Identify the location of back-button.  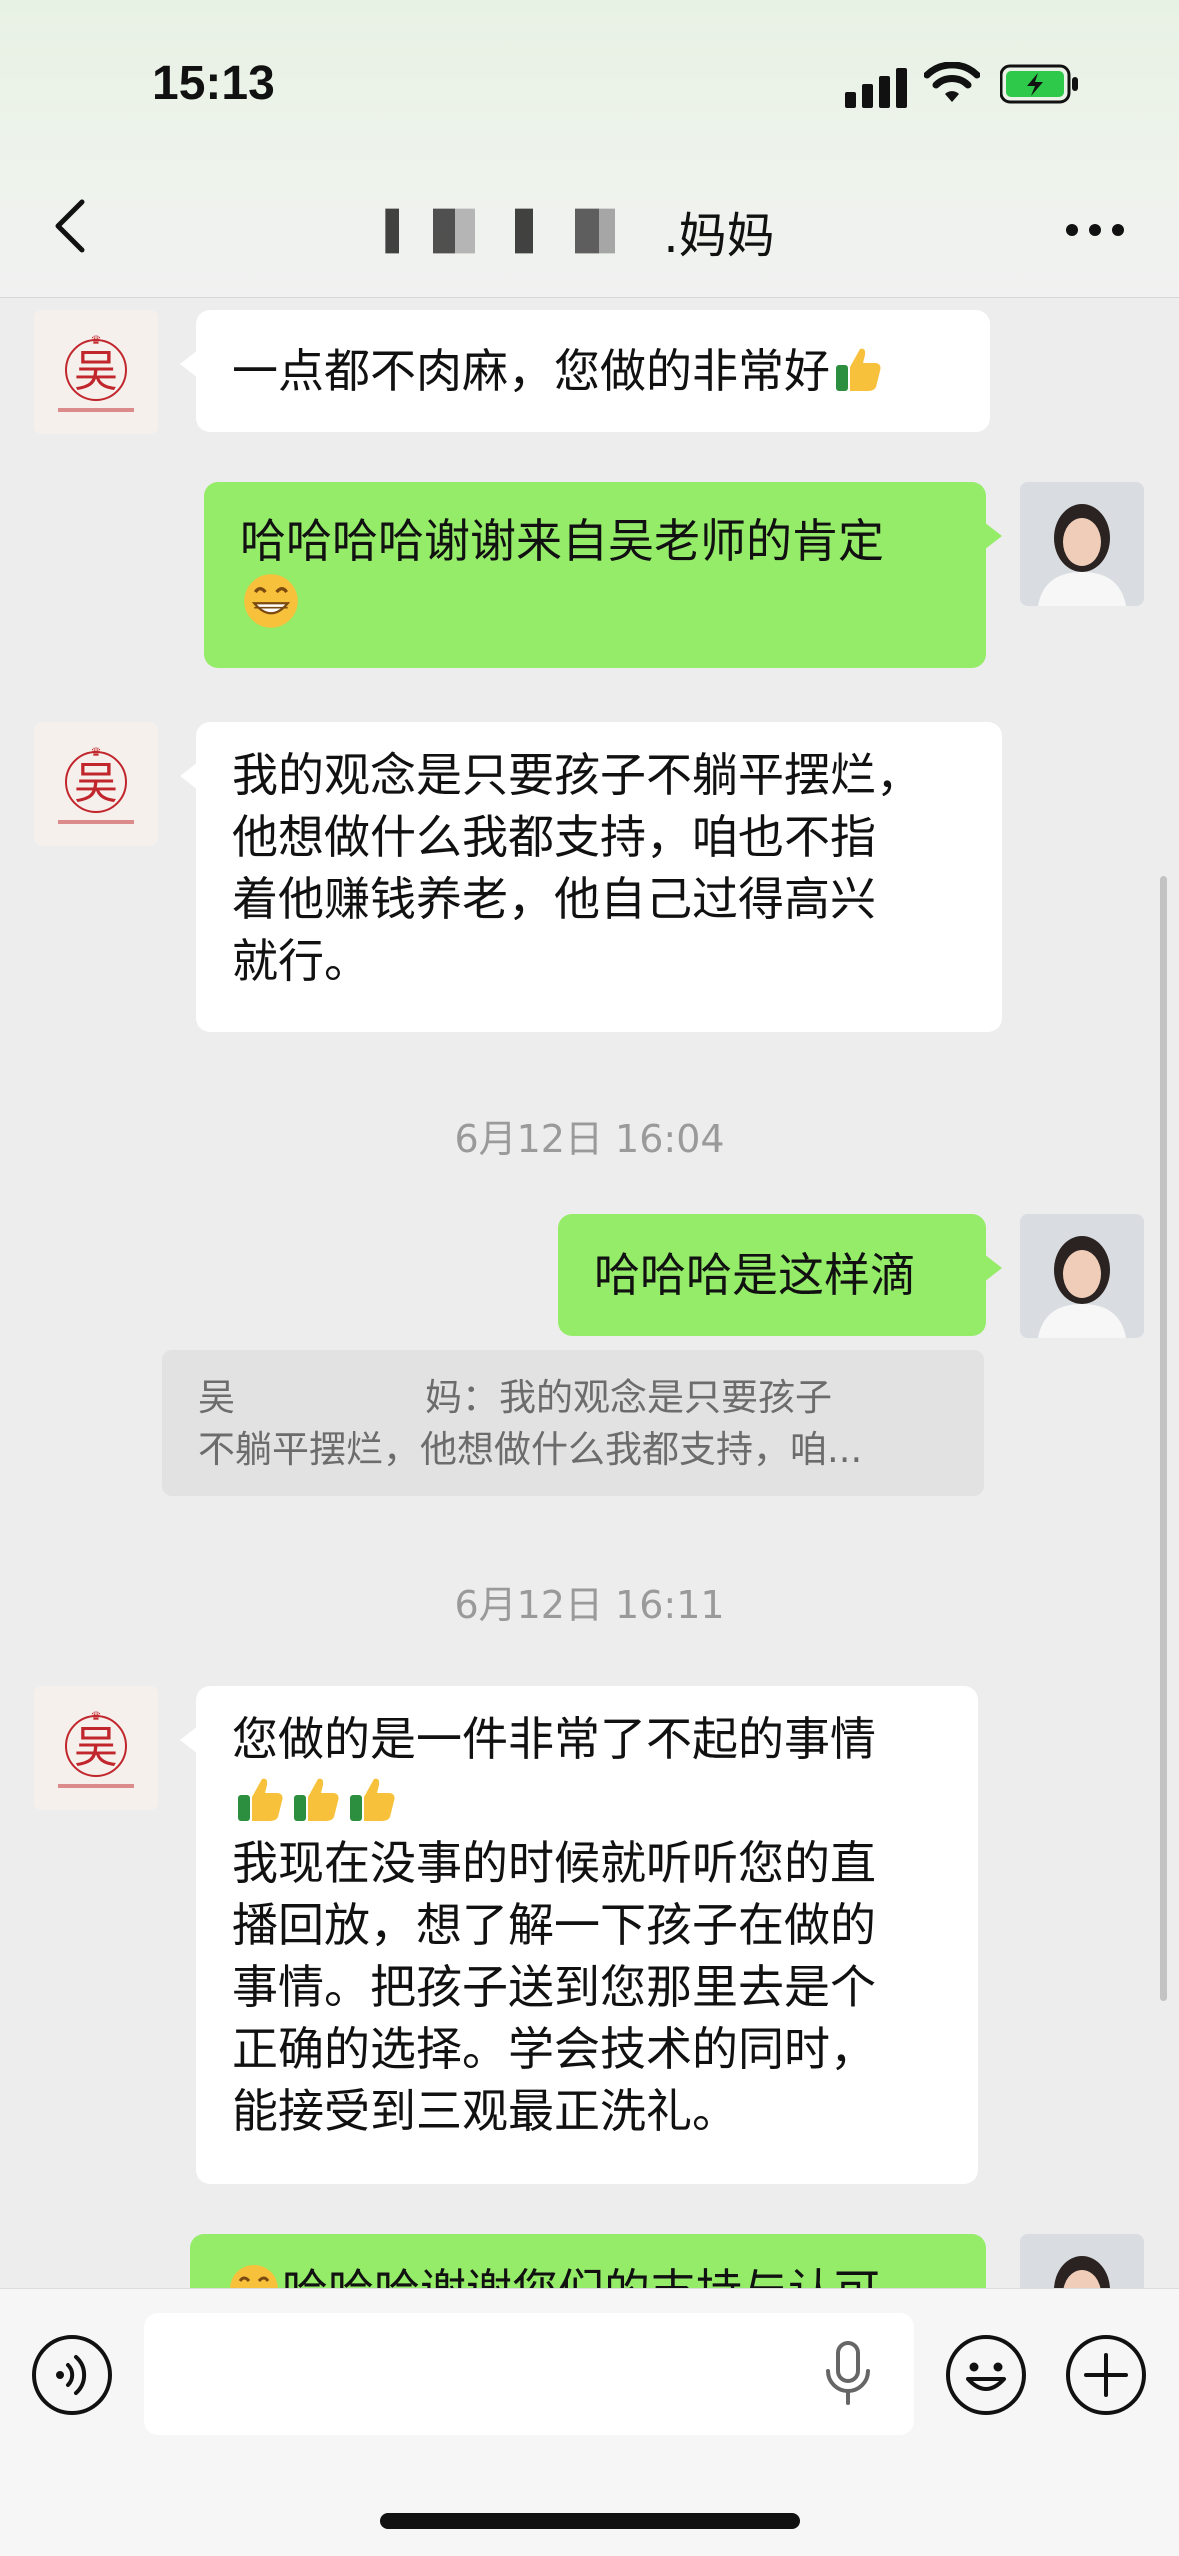
(70, 226).